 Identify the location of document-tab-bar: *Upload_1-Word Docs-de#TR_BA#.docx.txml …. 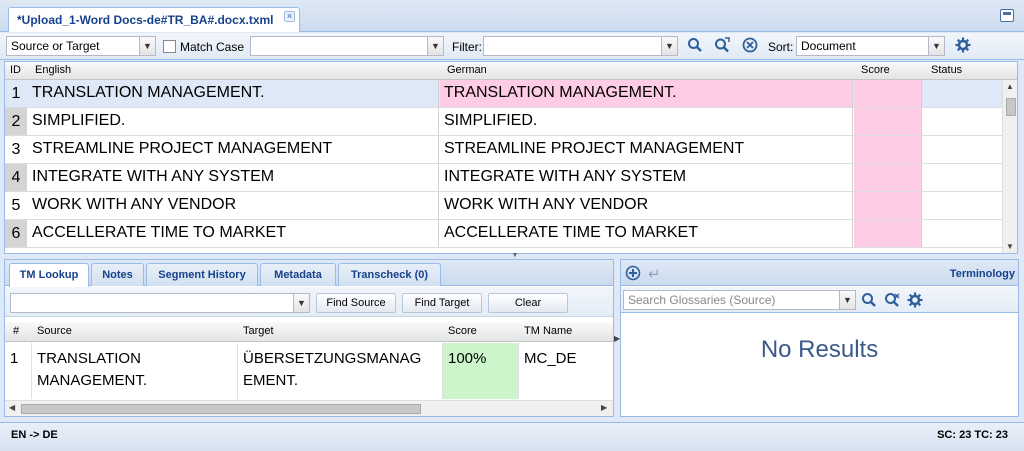
(512, 16).